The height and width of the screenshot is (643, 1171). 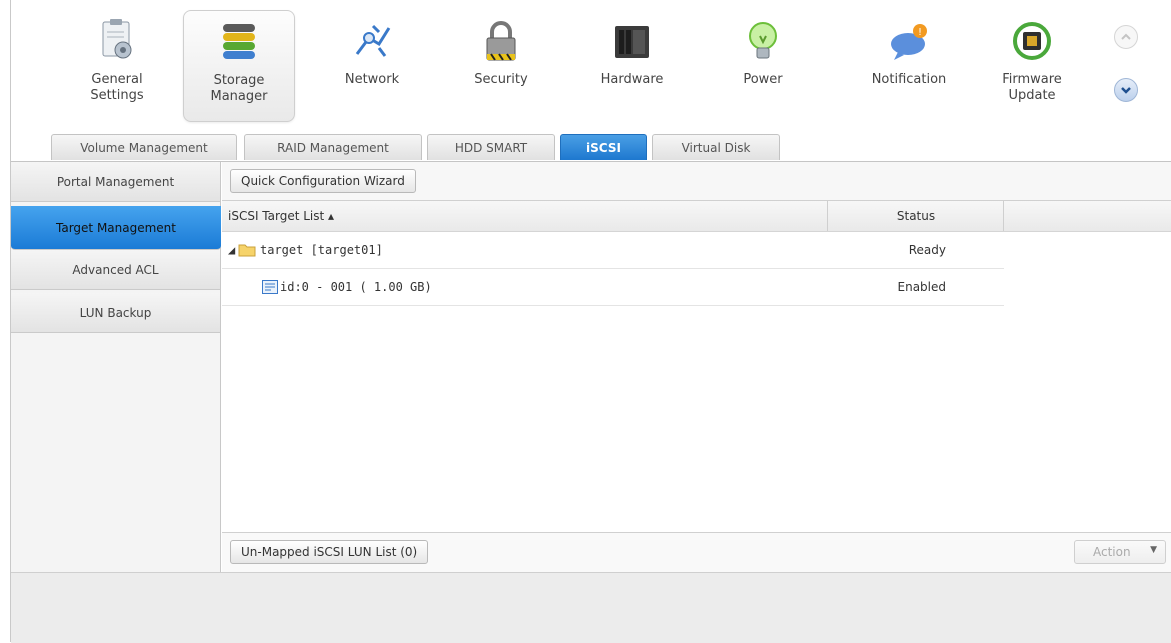 I want to click on chevron-up-icon, so click(x=1126, y=36).